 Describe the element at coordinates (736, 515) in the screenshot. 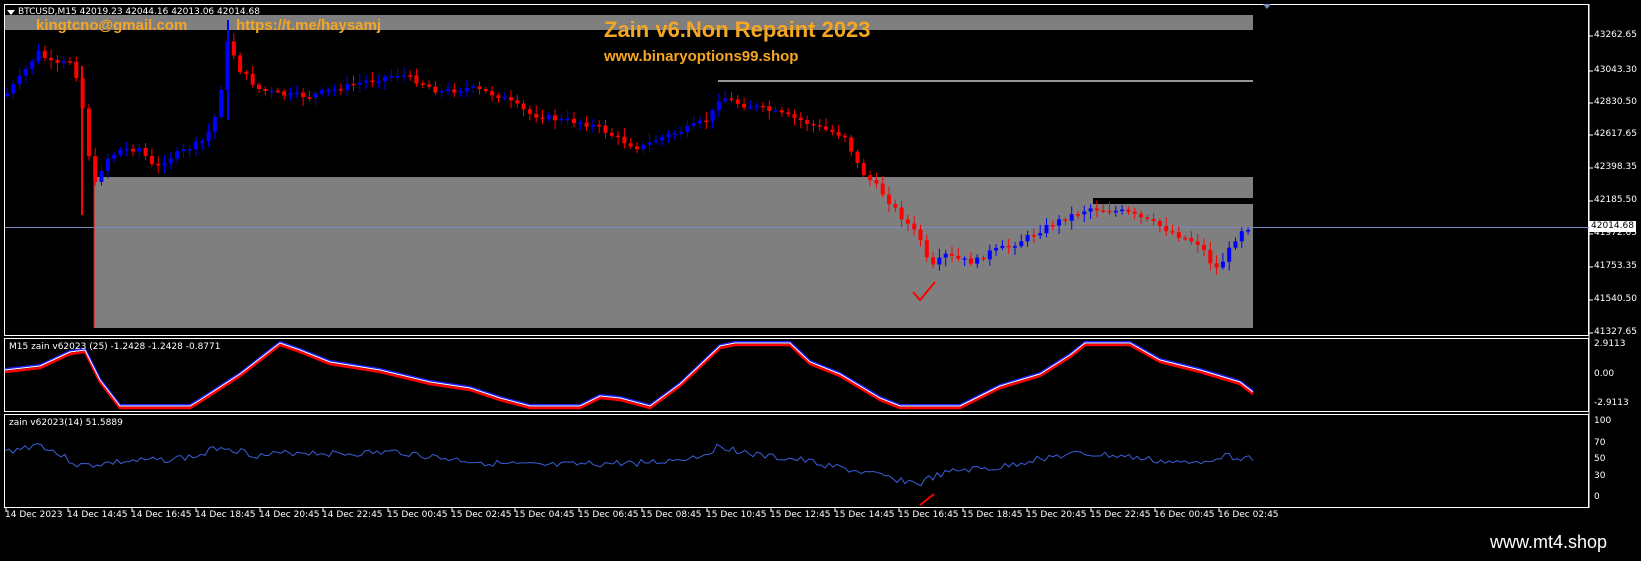

I see `time-tick-label: 15 Dec 10:45` at that location.